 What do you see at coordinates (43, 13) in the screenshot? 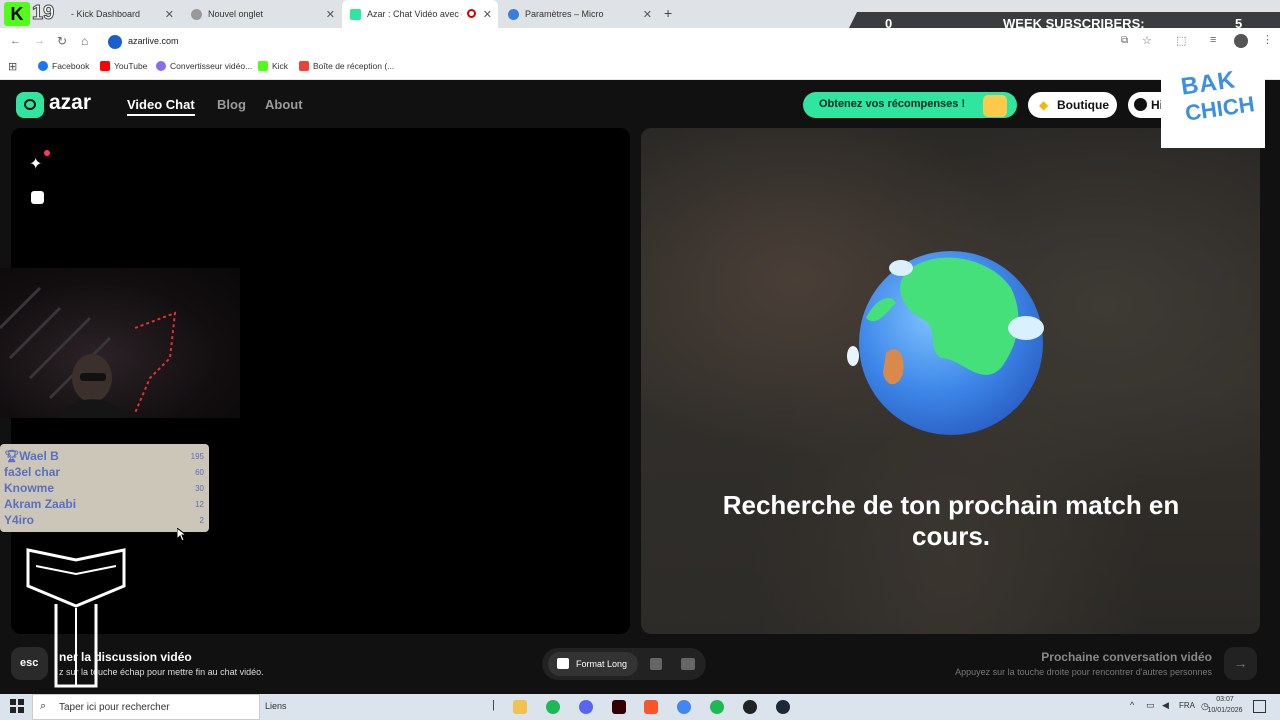
I see `counter-value: 19` at bounding box center [43, 13].